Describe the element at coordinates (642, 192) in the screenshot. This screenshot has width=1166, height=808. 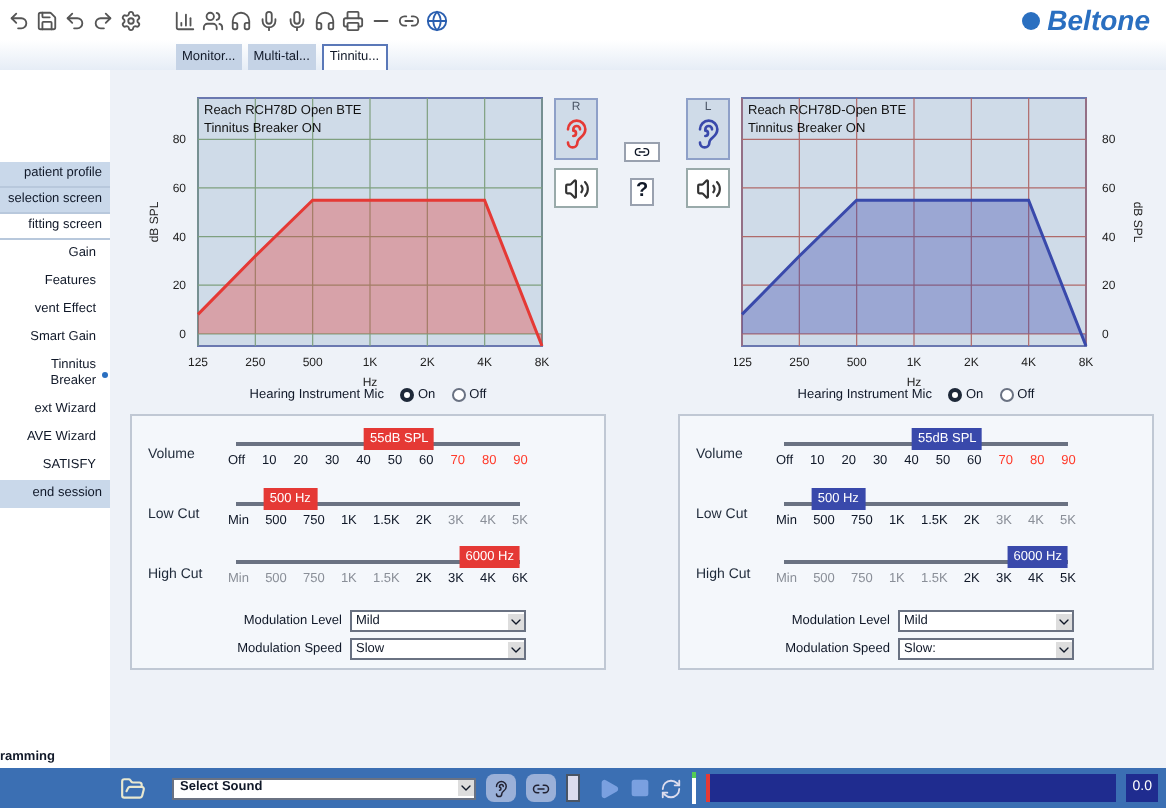
I see `help-button: ?` at that location.